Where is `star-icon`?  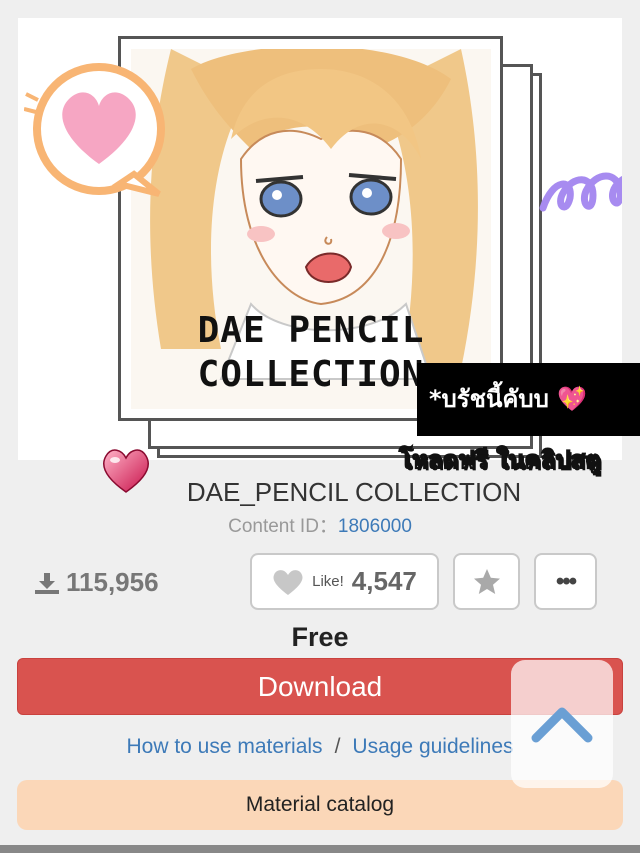 star-icon is located at coordinates (486, 581).